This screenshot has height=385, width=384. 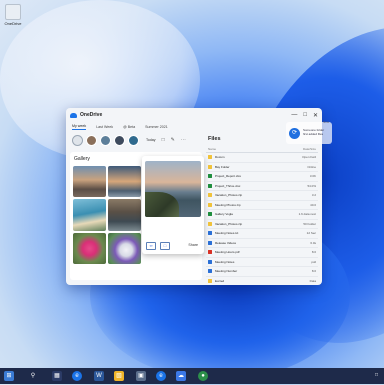 What do you see at coordinates (262, 281) in the screenshot?
I see `file-row: Excted Data` at bounding box center [262, 281].